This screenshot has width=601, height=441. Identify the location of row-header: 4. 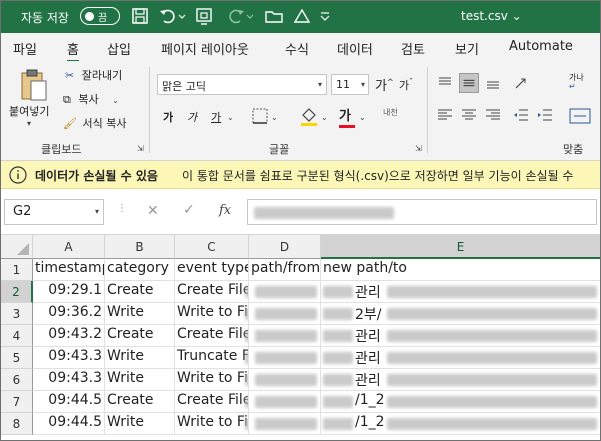
(17, 336).